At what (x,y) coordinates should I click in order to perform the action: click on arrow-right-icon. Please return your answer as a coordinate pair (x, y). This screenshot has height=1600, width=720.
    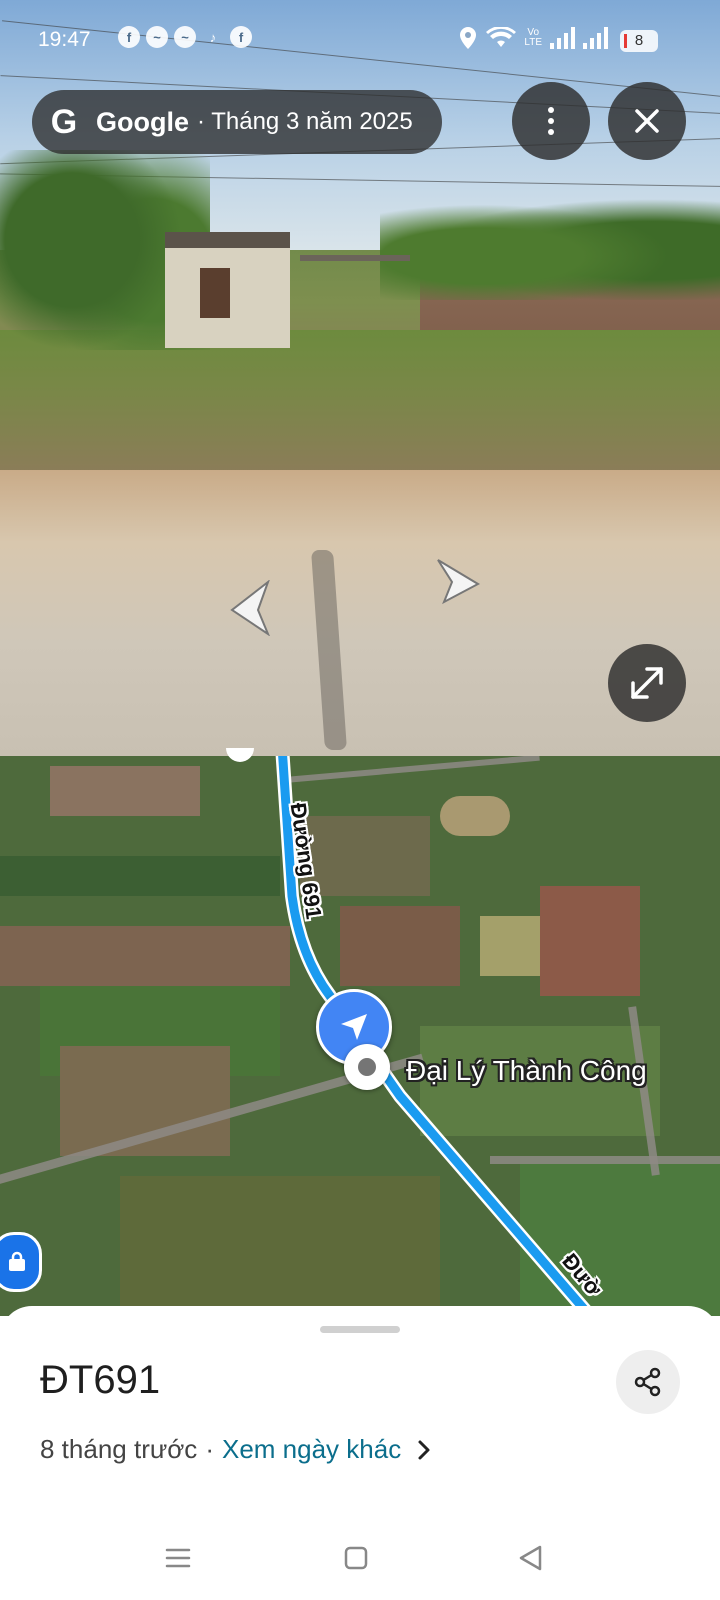
    Looking at the image, I should click on (457, 581).